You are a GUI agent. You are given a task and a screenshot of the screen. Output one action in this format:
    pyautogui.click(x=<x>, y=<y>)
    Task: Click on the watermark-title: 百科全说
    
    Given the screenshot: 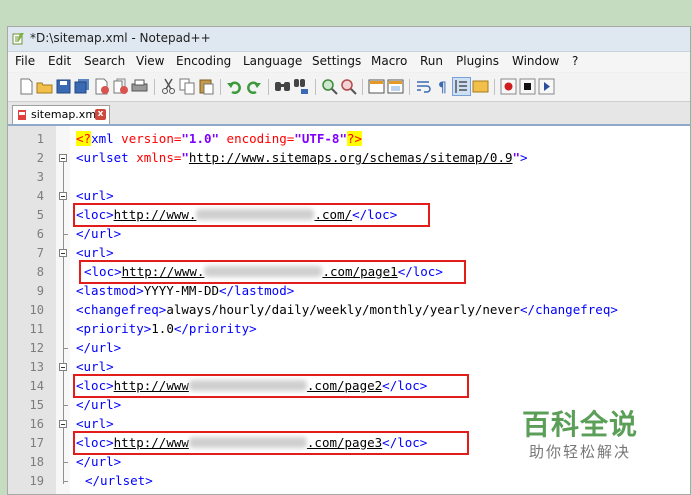 What is the action you would take?
    pyautogui.click(x=579, y=424)
    